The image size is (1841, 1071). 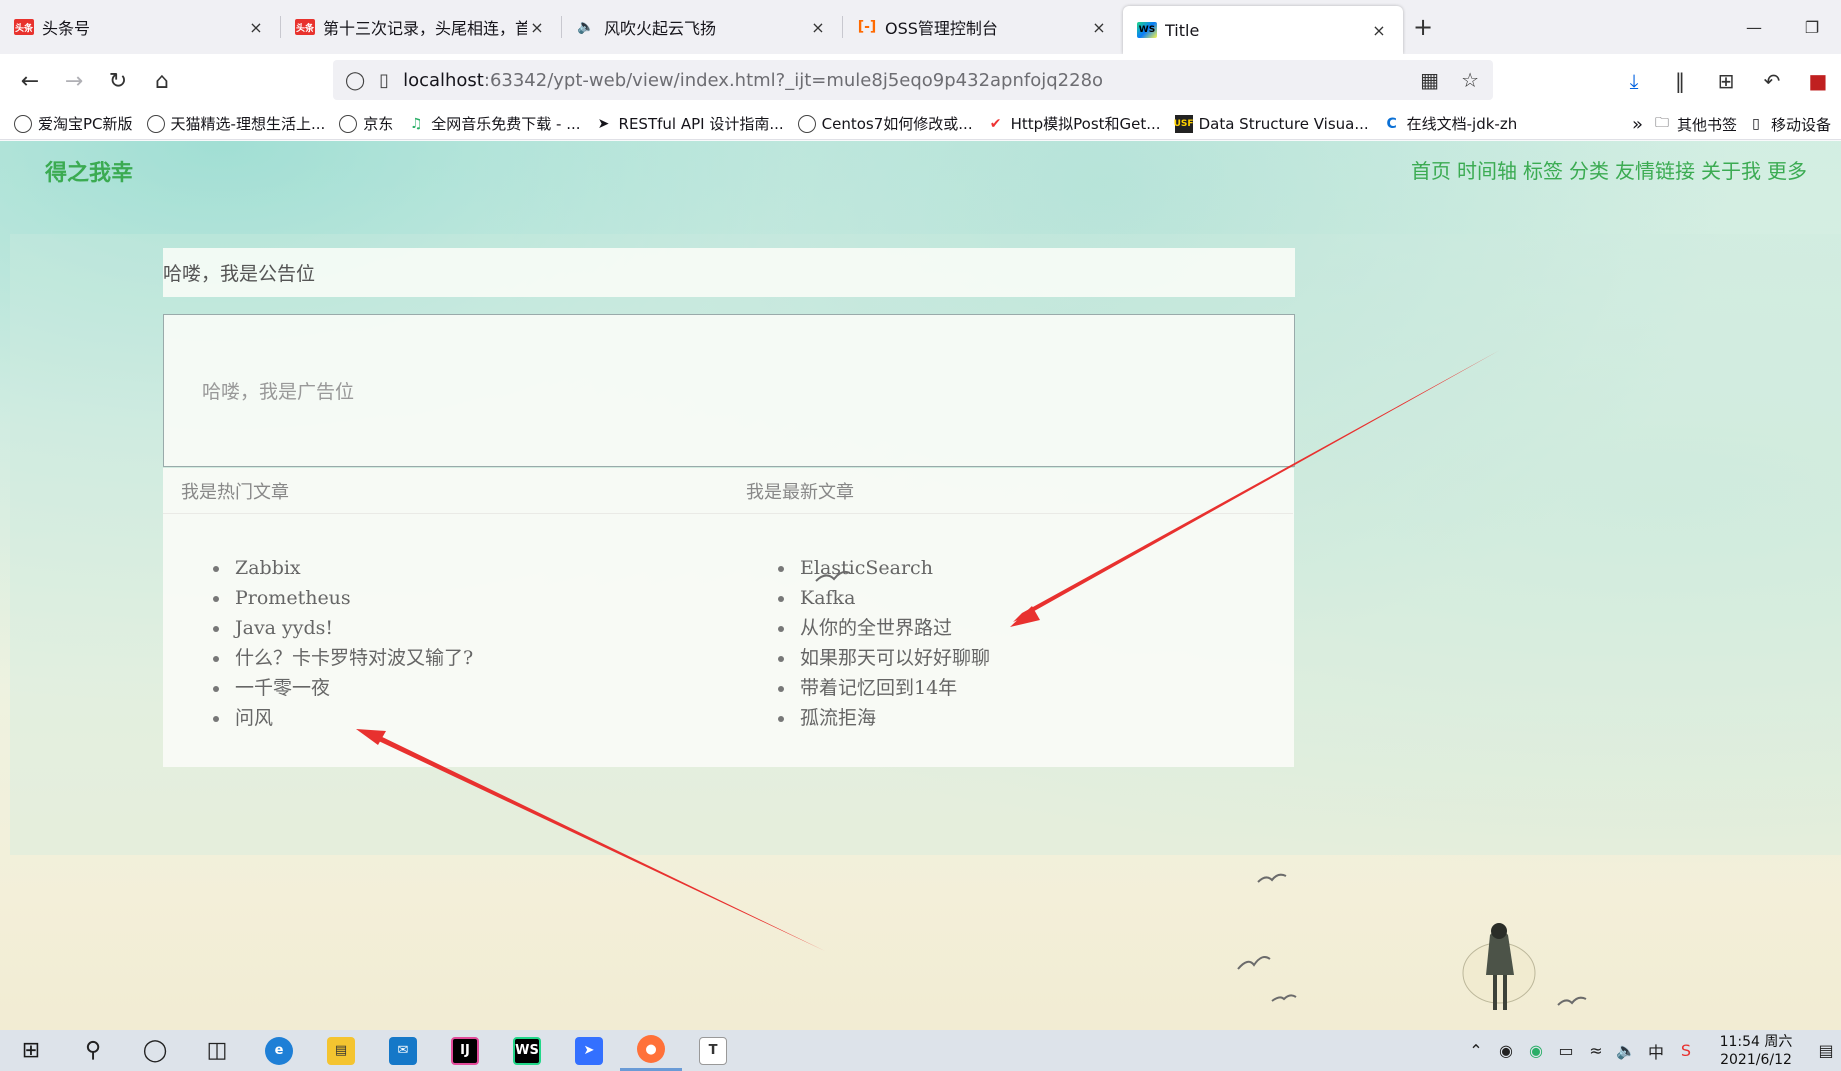 I want to click on sogou-icon: S, so click(x=1686, y=1050).